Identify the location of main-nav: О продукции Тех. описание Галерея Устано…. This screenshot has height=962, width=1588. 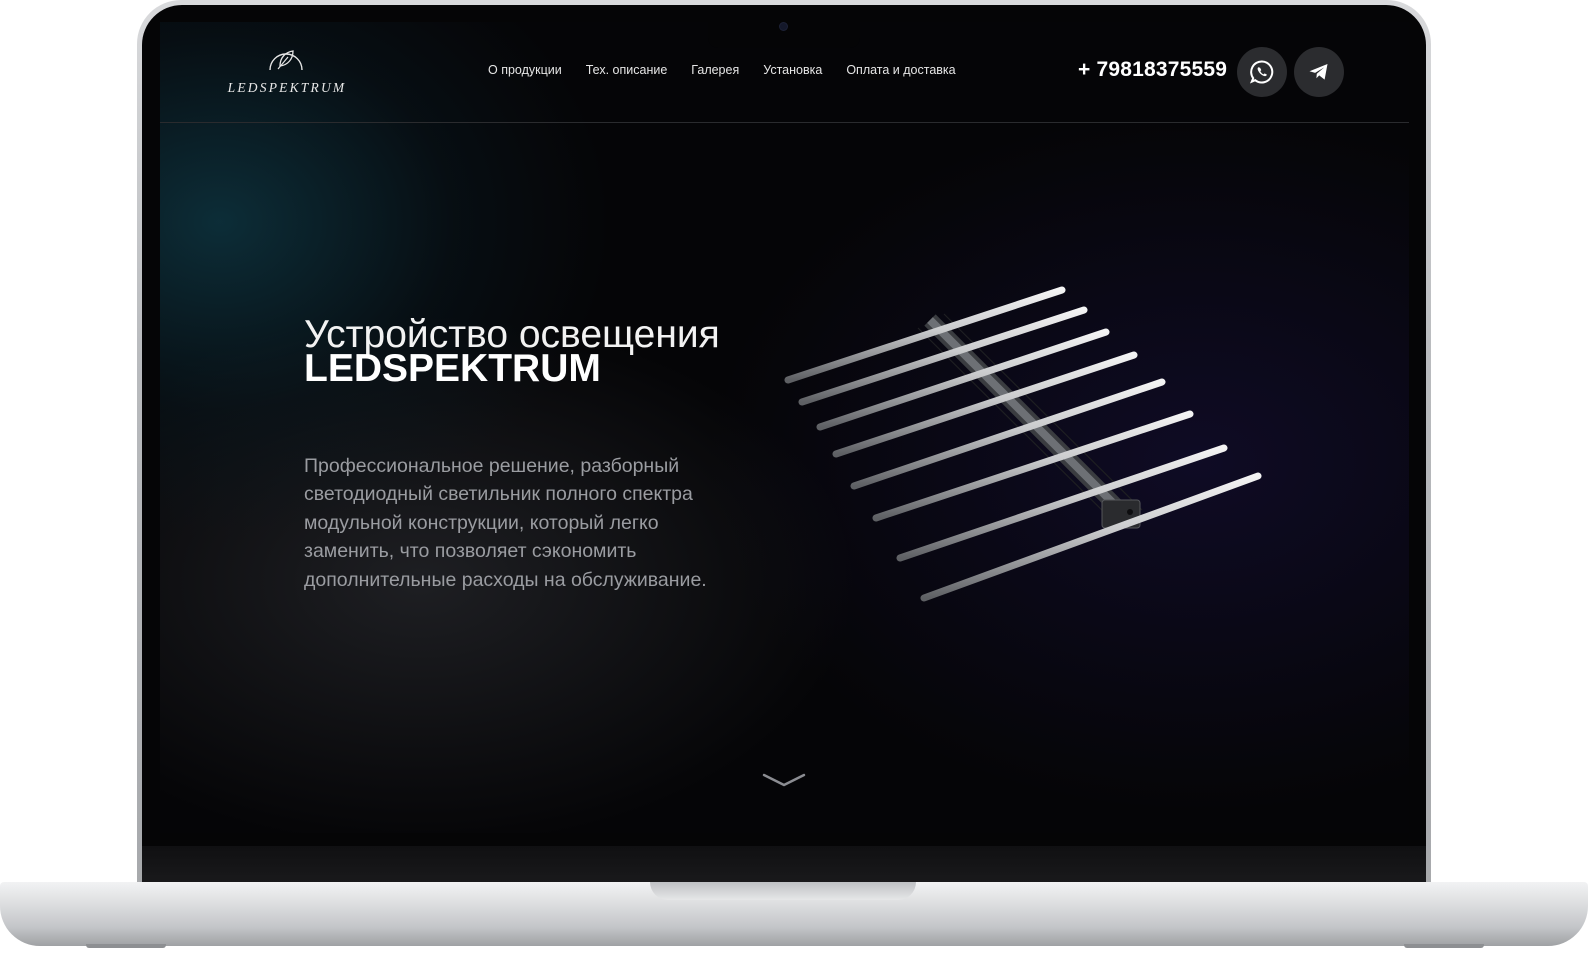
(734, 70).